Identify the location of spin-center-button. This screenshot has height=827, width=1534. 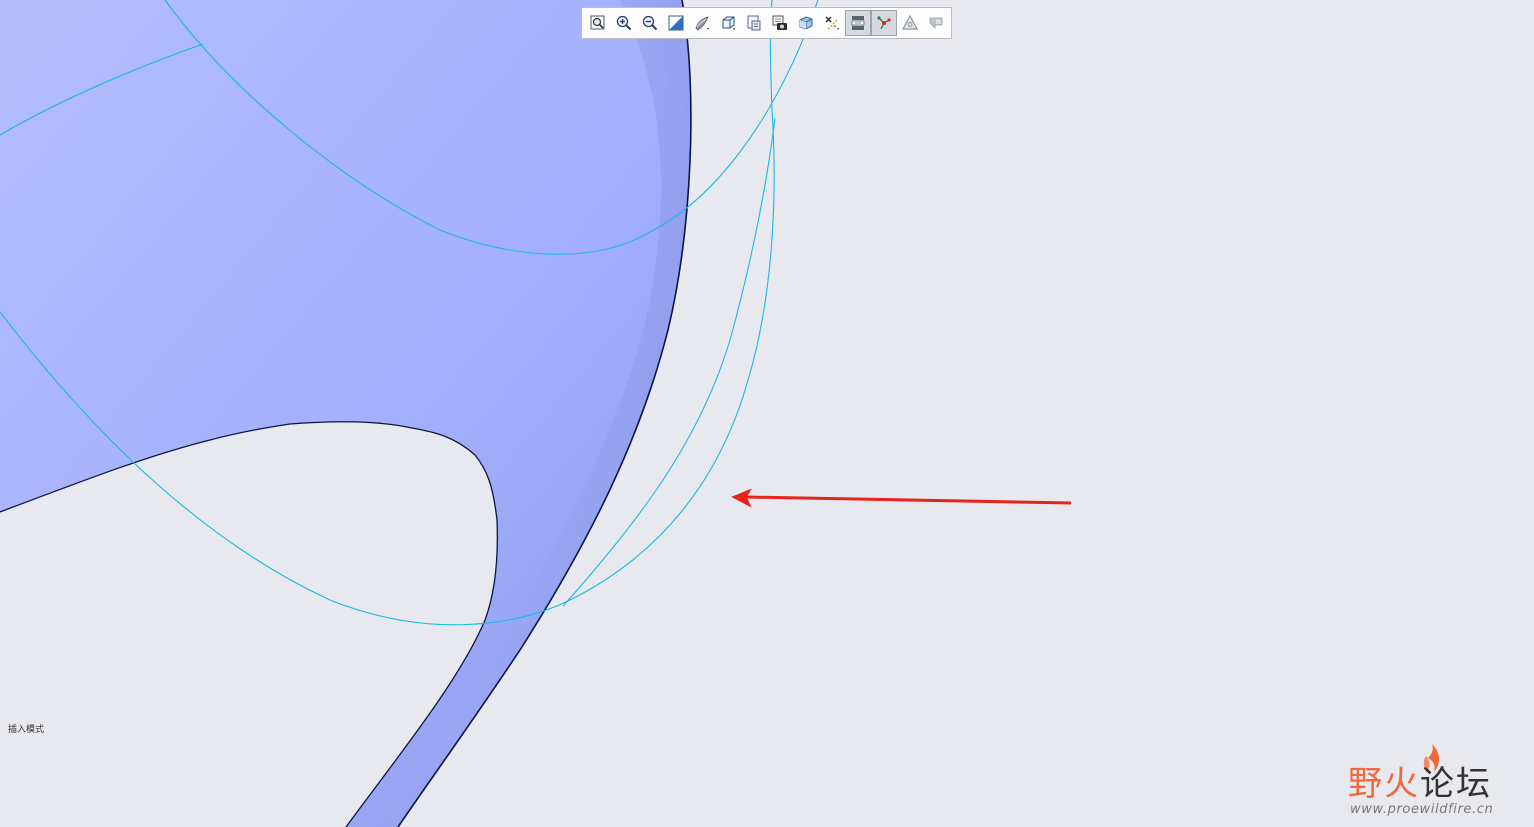
(884, 23).